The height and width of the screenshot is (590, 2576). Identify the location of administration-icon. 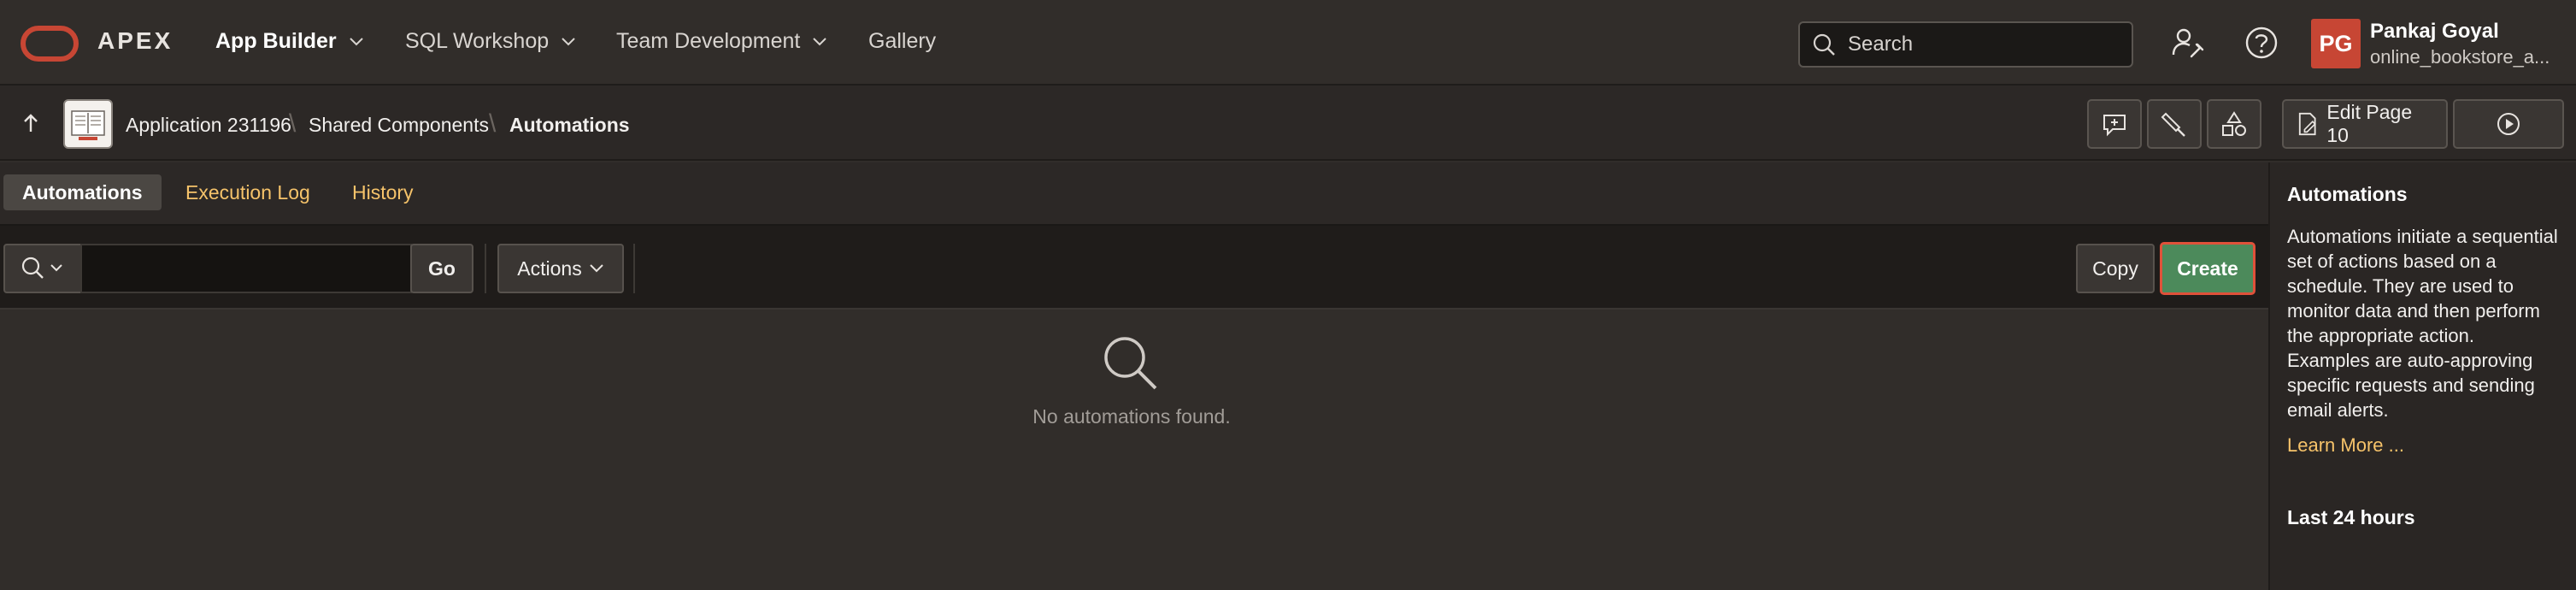
(2188, 43).